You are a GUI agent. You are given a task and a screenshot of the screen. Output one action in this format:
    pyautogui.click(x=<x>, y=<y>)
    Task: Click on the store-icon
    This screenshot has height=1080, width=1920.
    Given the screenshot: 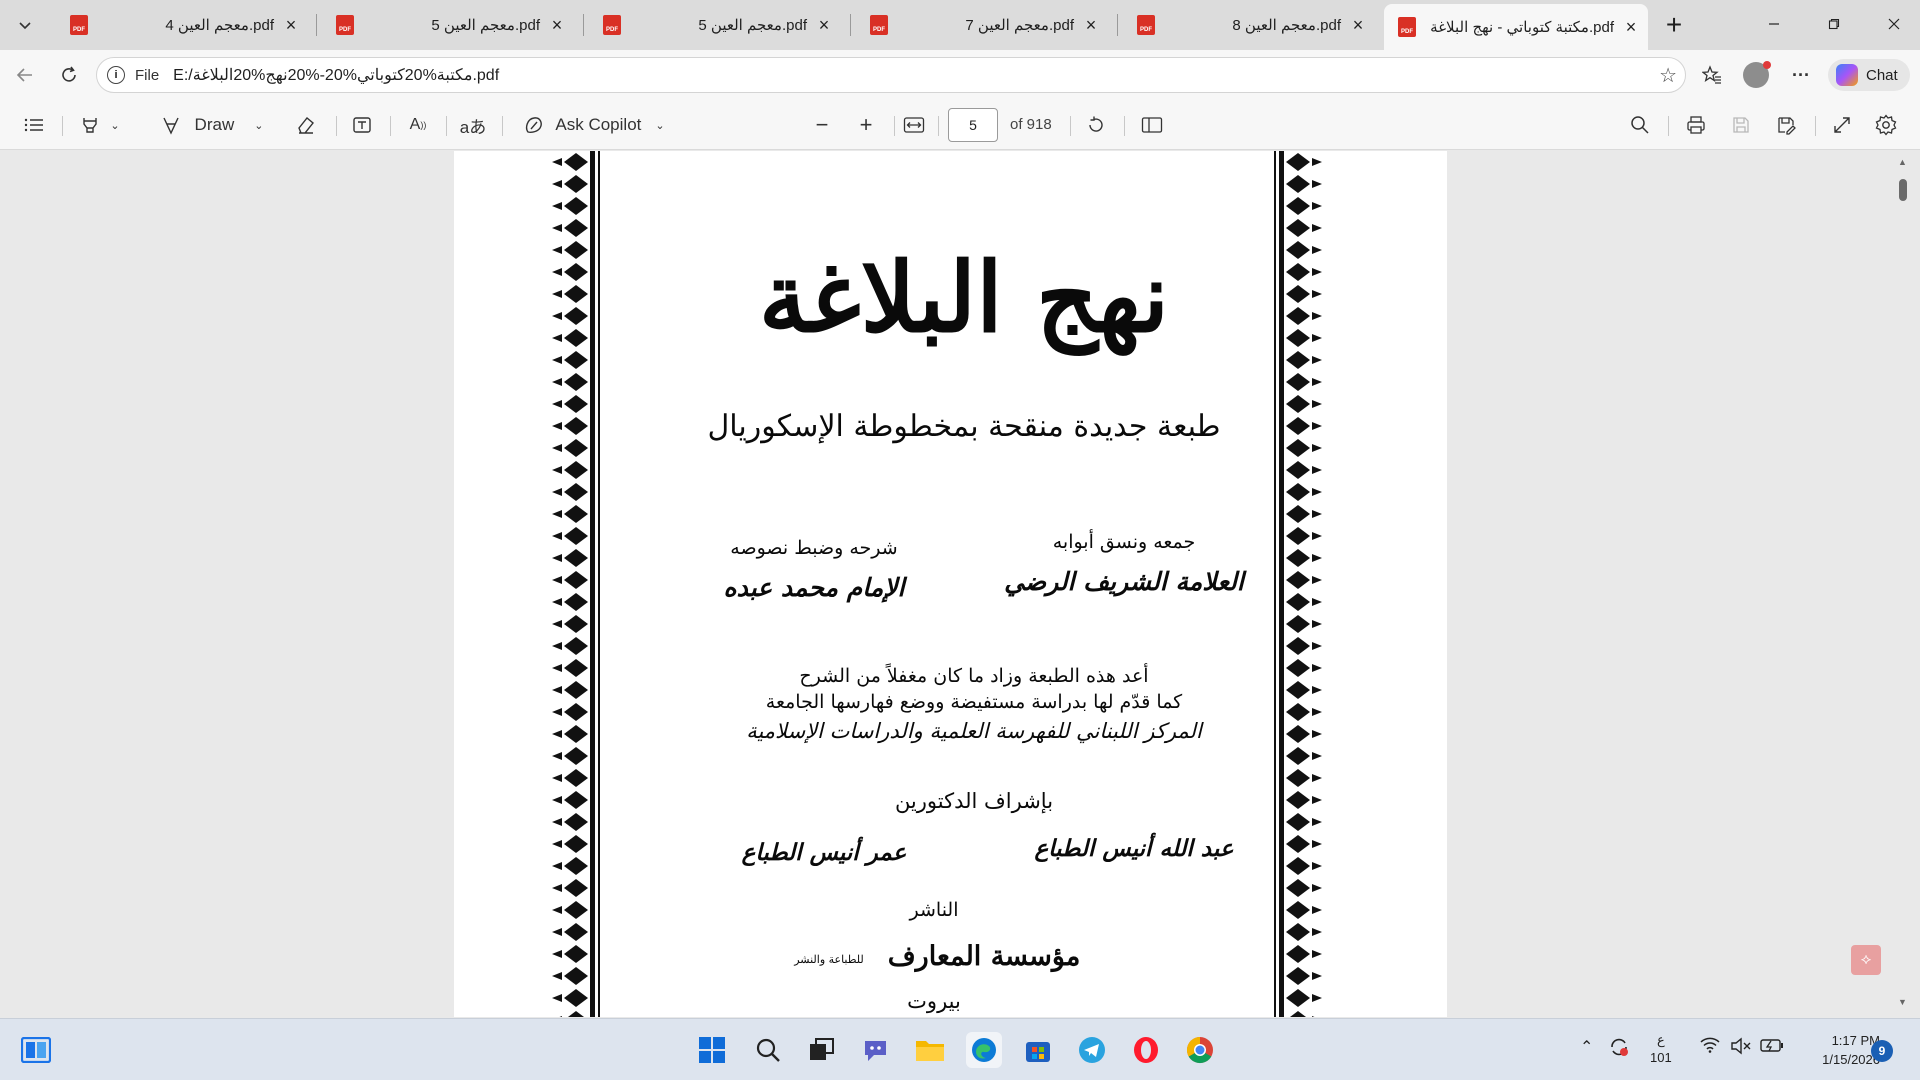 What is the action you would take?
    pyautogui.click(x=1038, y=1050)
    